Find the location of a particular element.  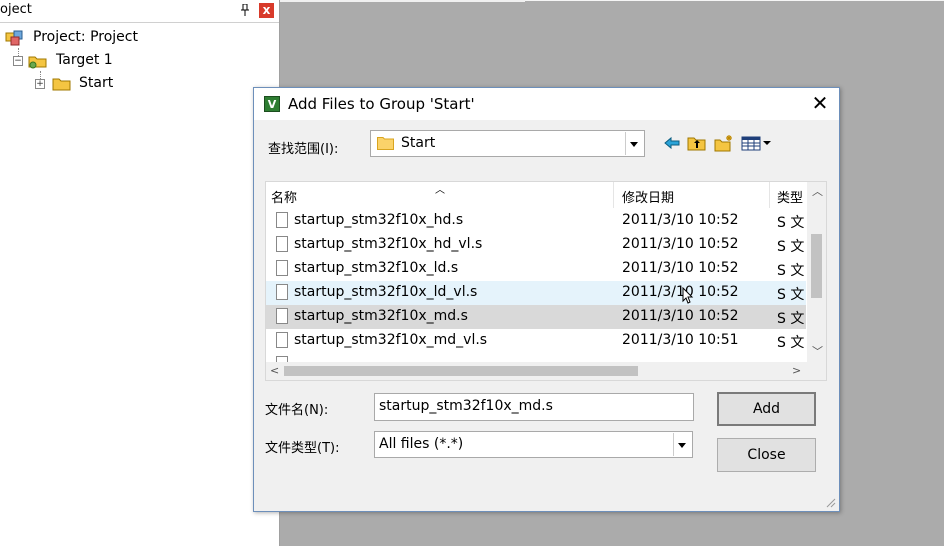

file-name-input: startup_stm32f10x_md.s is located at coordinates (534, 407).